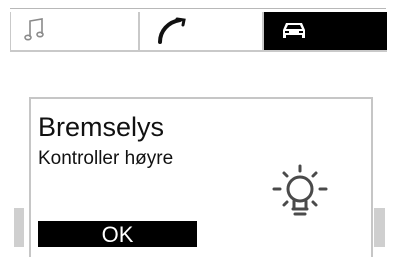 The image size is (396, 257). What do you see at coordinates (198, 51) in the screenshot?
I see `tab-underline` at bounding box center [198, 51].